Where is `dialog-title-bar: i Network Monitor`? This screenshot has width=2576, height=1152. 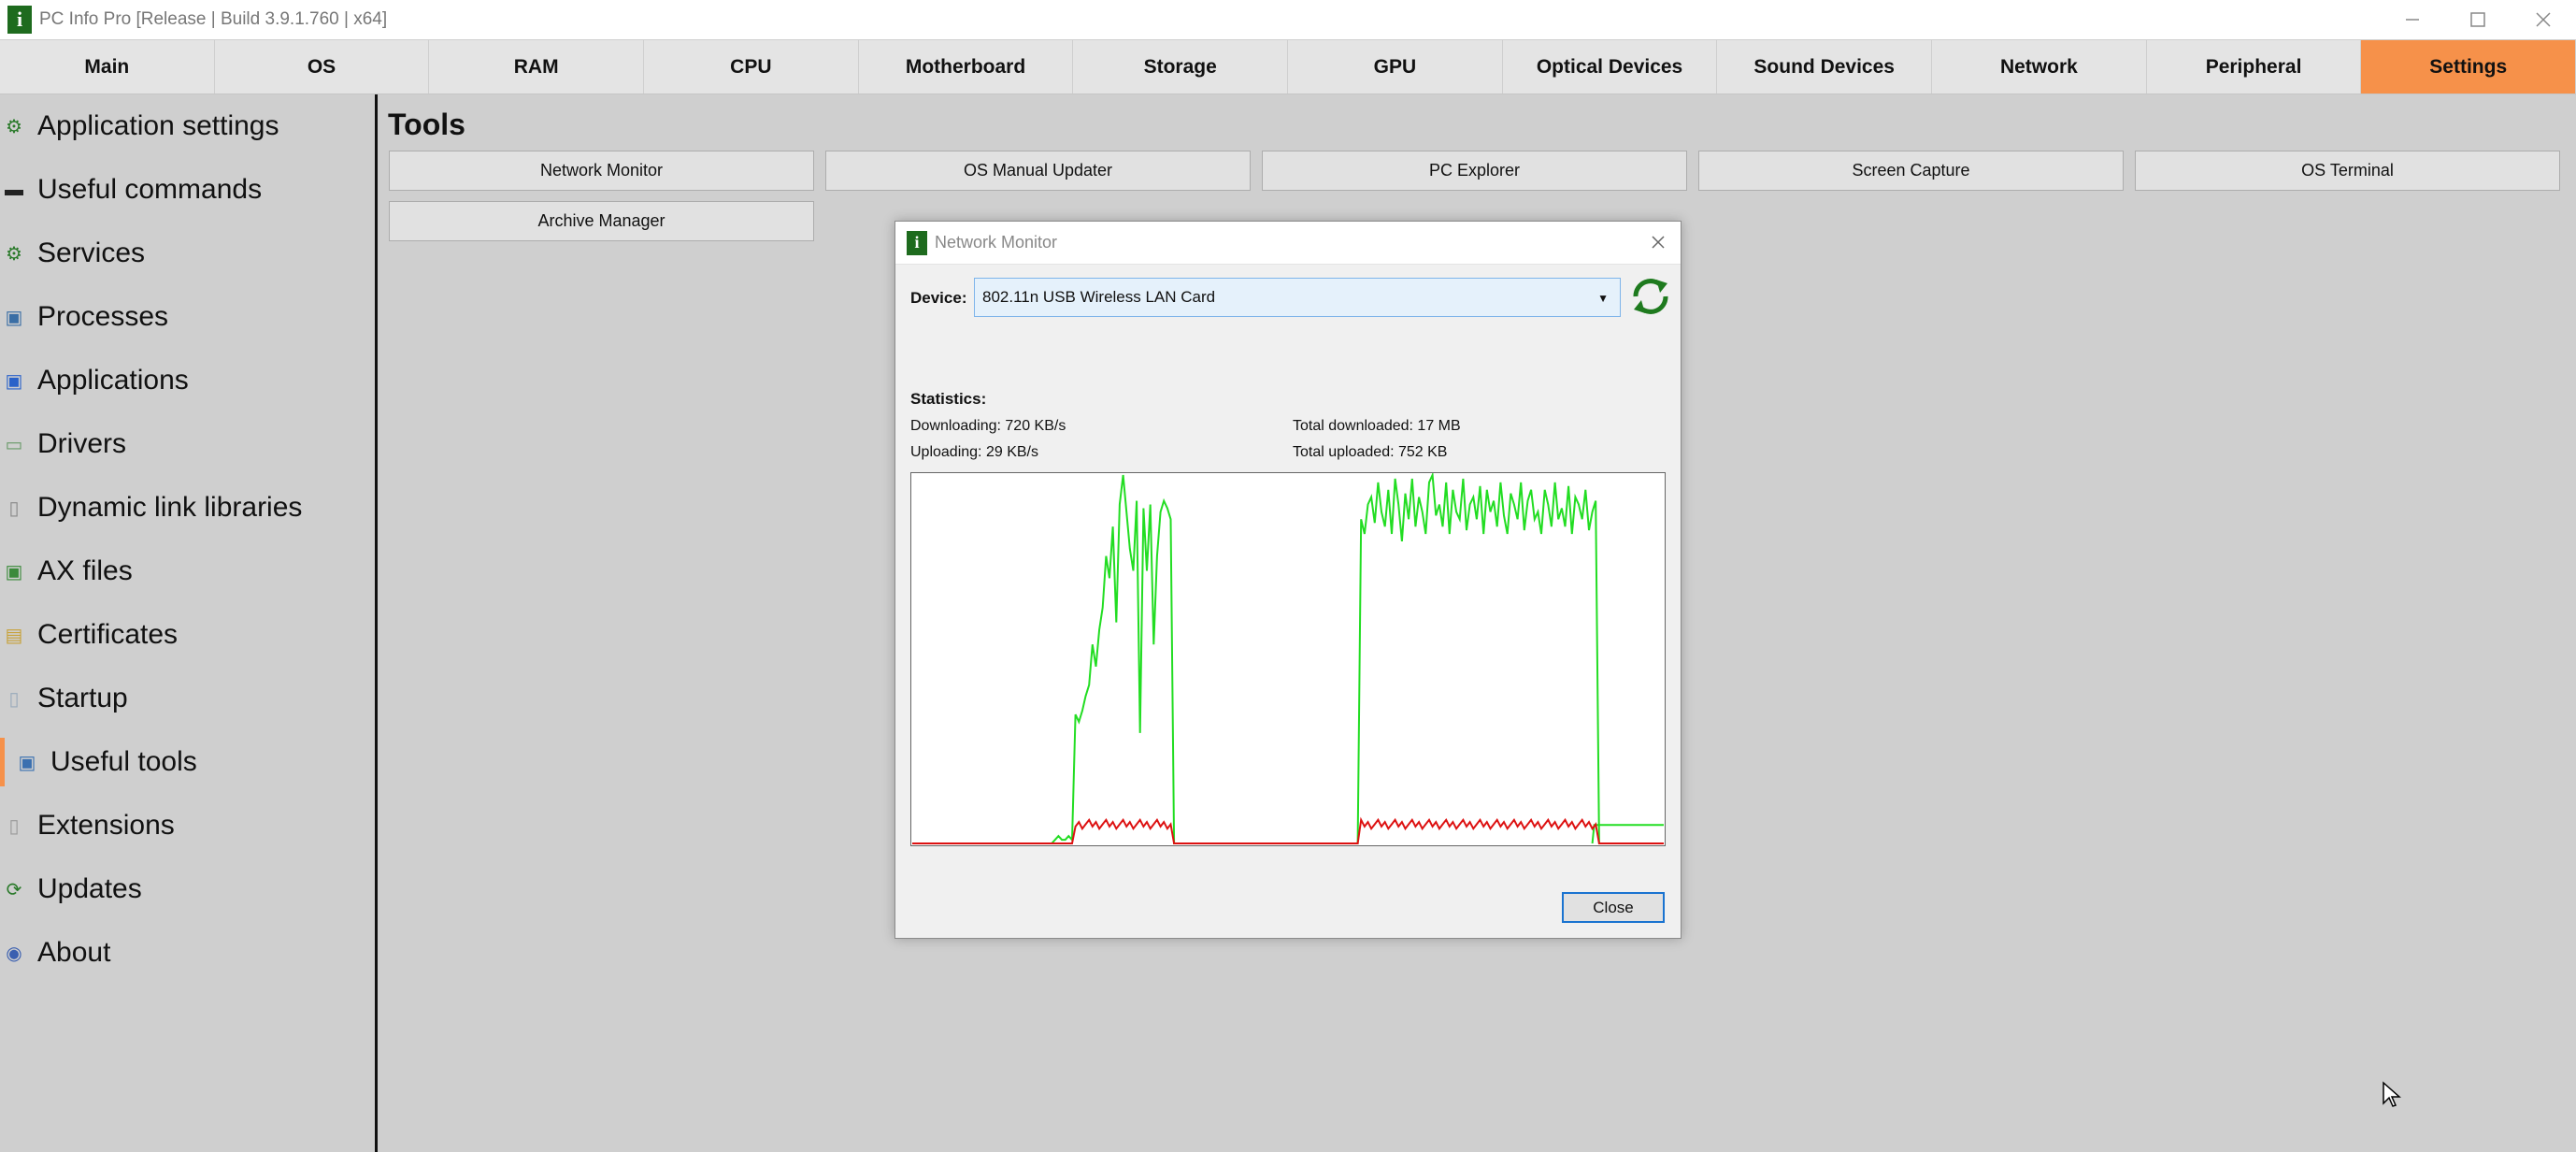 dialog-title-bar: i Network Monitor is located at coordinates (1288, 243).